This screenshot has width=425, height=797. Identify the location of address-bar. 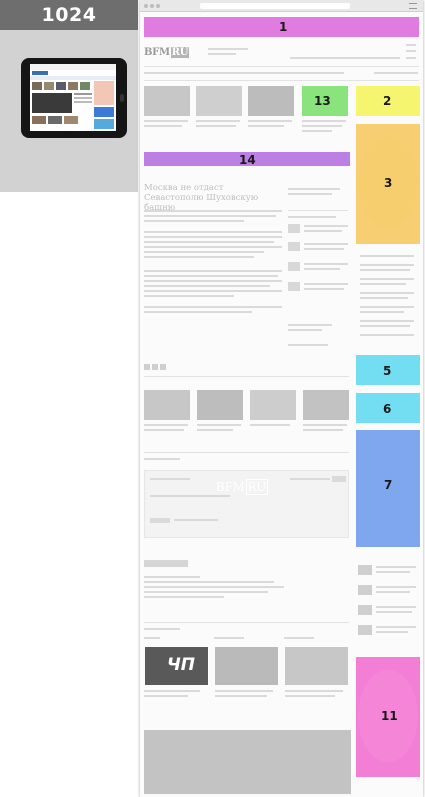
(275, 6).